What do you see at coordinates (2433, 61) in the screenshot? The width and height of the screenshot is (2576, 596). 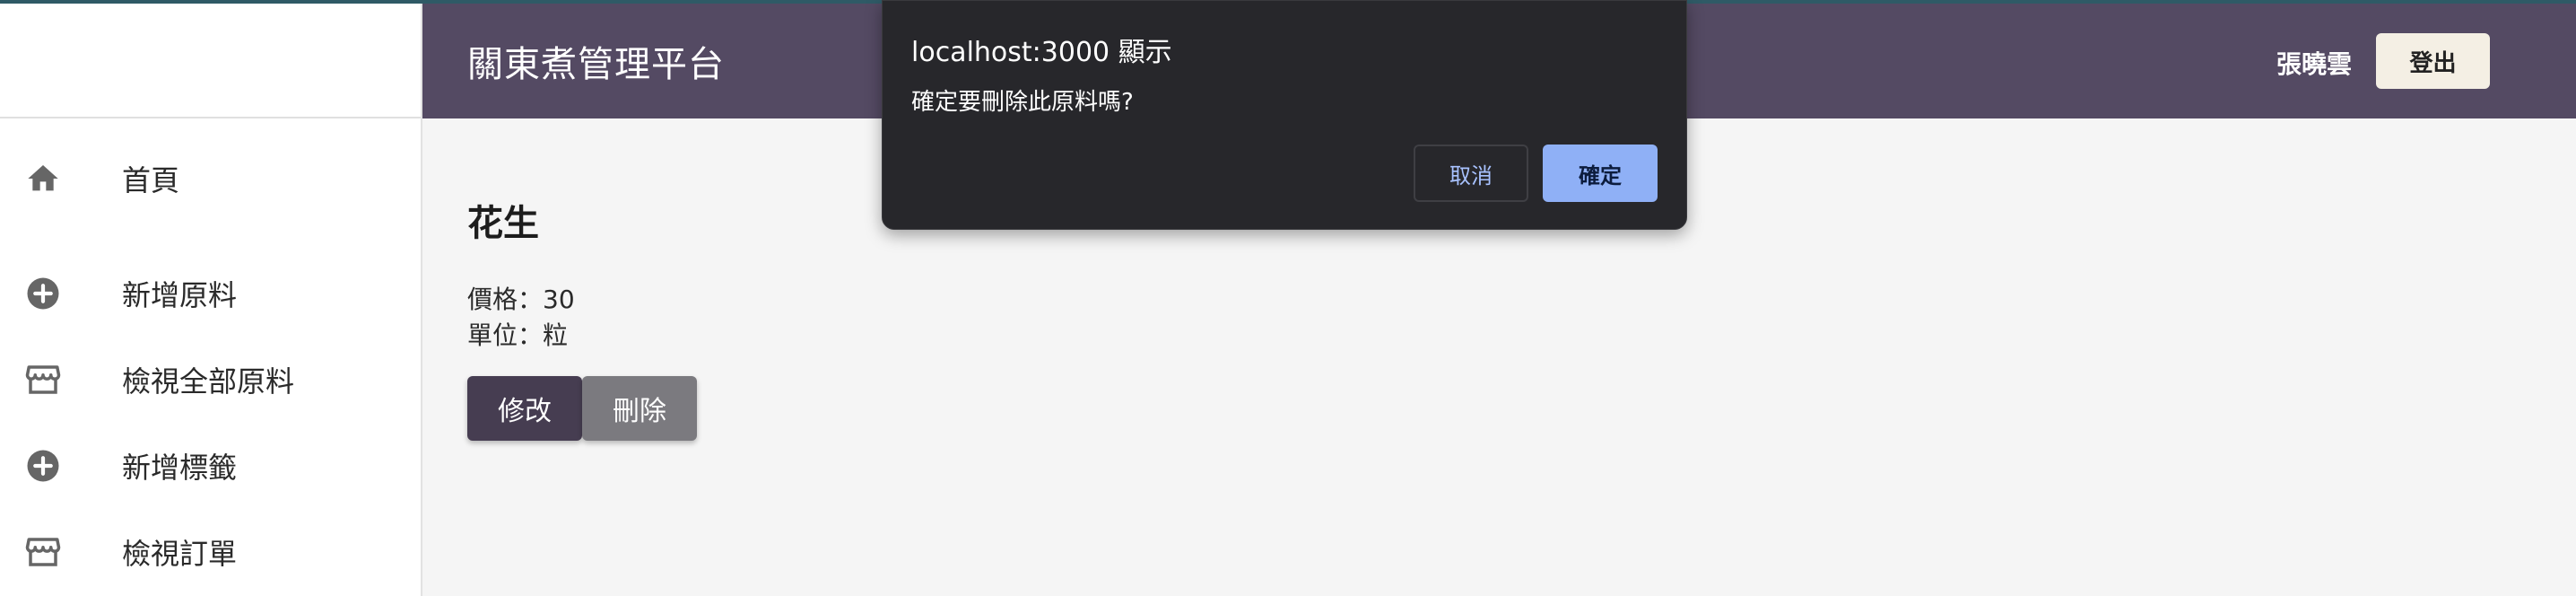 I see `logout-button: 登出` at bounding box center [2433, 61].